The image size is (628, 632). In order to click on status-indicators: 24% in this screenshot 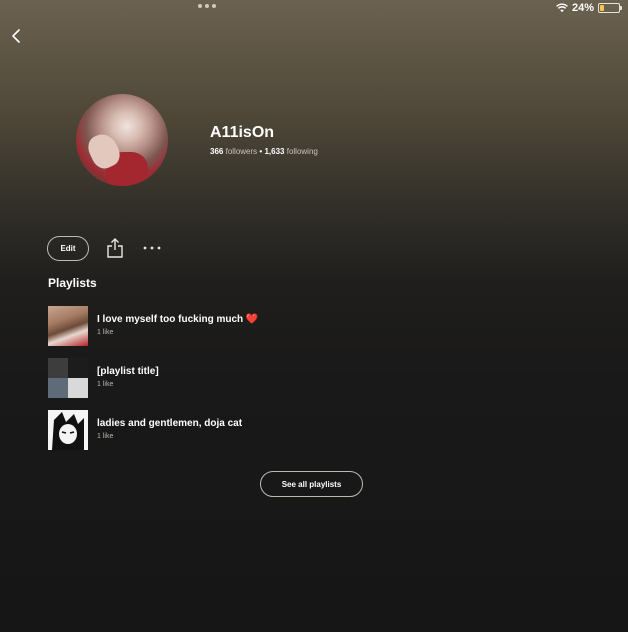, I will do `click(589, 8)`.